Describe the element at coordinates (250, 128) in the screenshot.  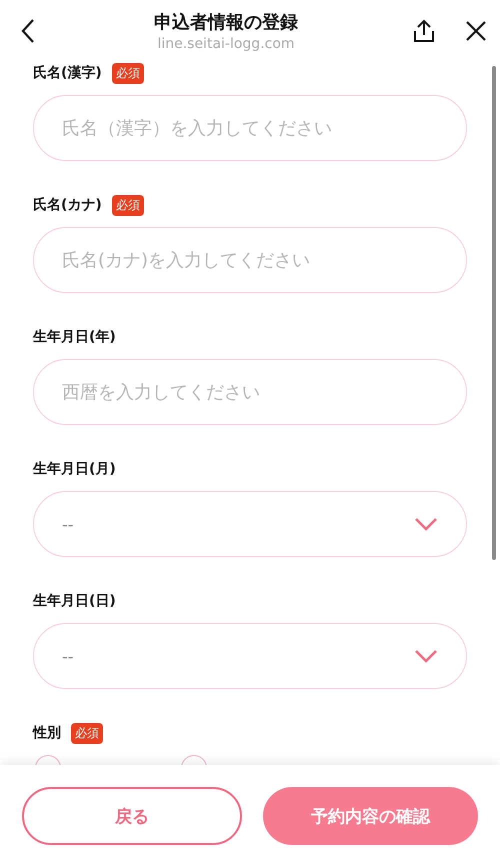
I see `input-field: 氏名（漢字）を入力してください` at that location.